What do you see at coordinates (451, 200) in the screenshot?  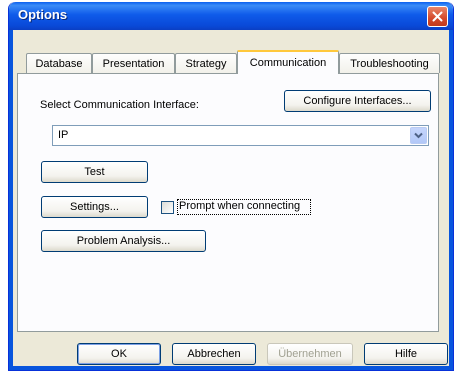 I see `window-frame-right` at bounding box center [451, 200].